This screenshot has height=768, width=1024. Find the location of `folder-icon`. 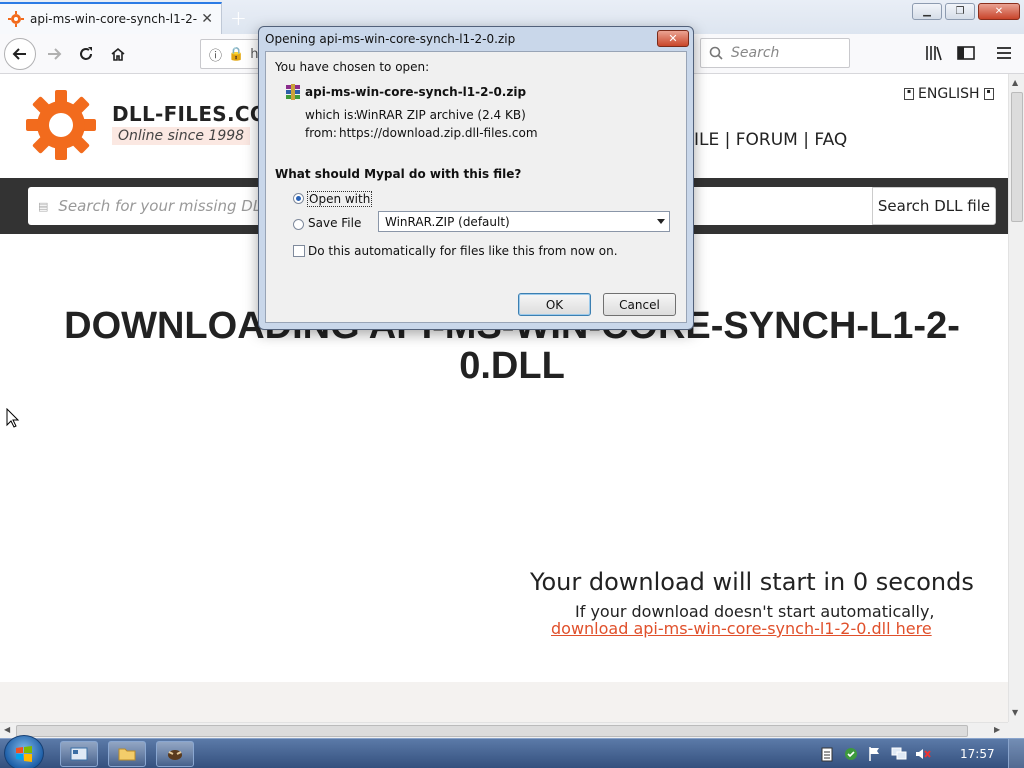

folder-icon is located at coordinates (127, 754).